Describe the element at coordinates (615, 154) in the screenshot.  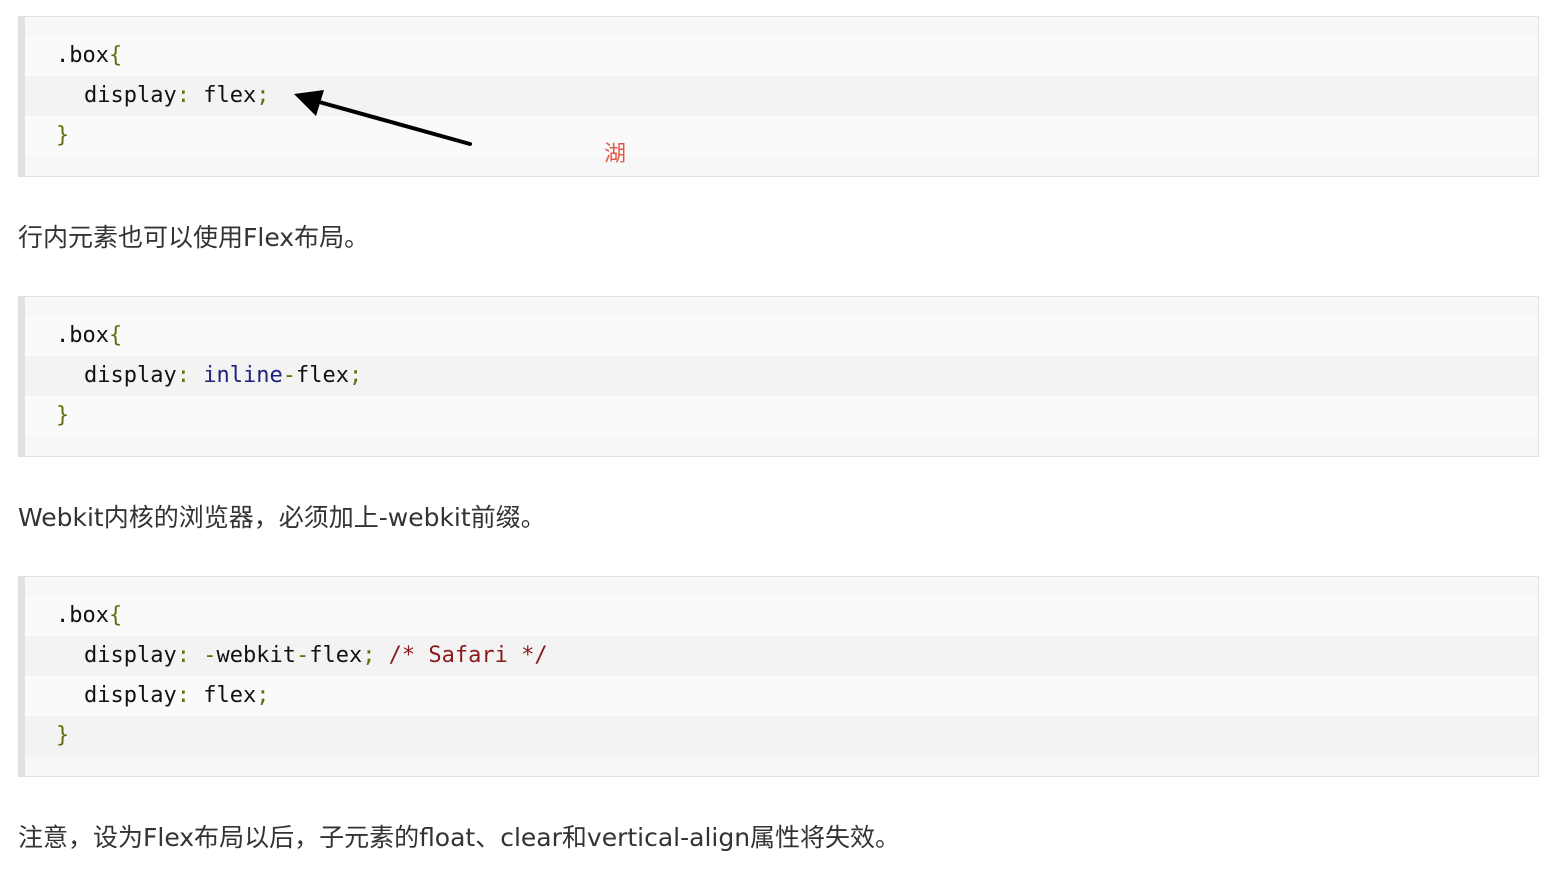
I see `watermark-text: 湖` at that location.